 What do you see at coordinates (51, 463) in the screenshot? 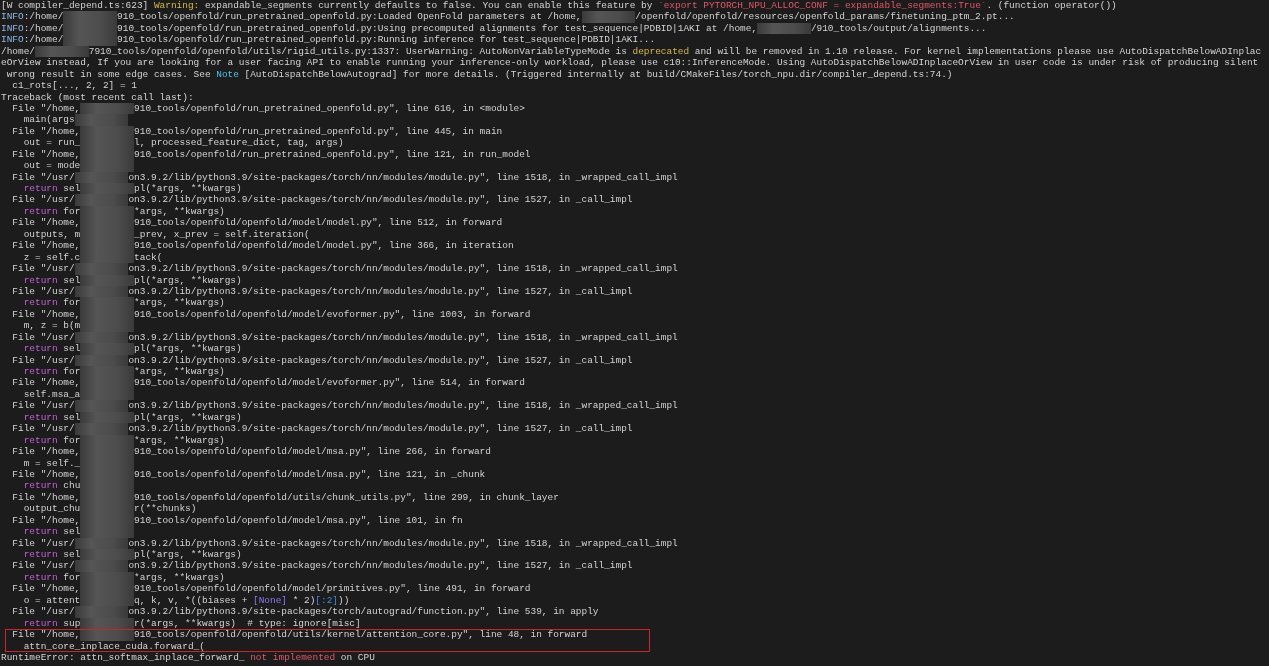
I see `log-text: m = self._` at bounding box center [51, 463].